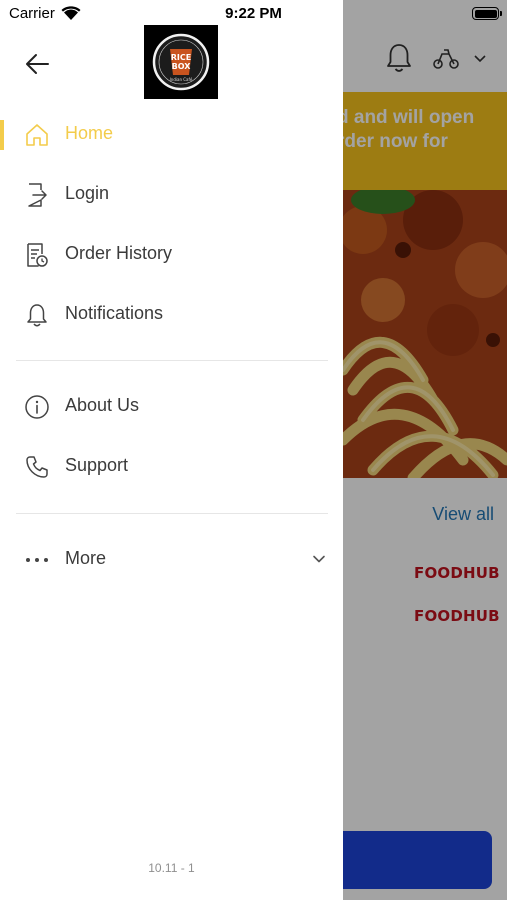  What do you see at coordinates (37, 255) in the screenshot?
I see `order-history-icon` at bounding box center [37, 255].